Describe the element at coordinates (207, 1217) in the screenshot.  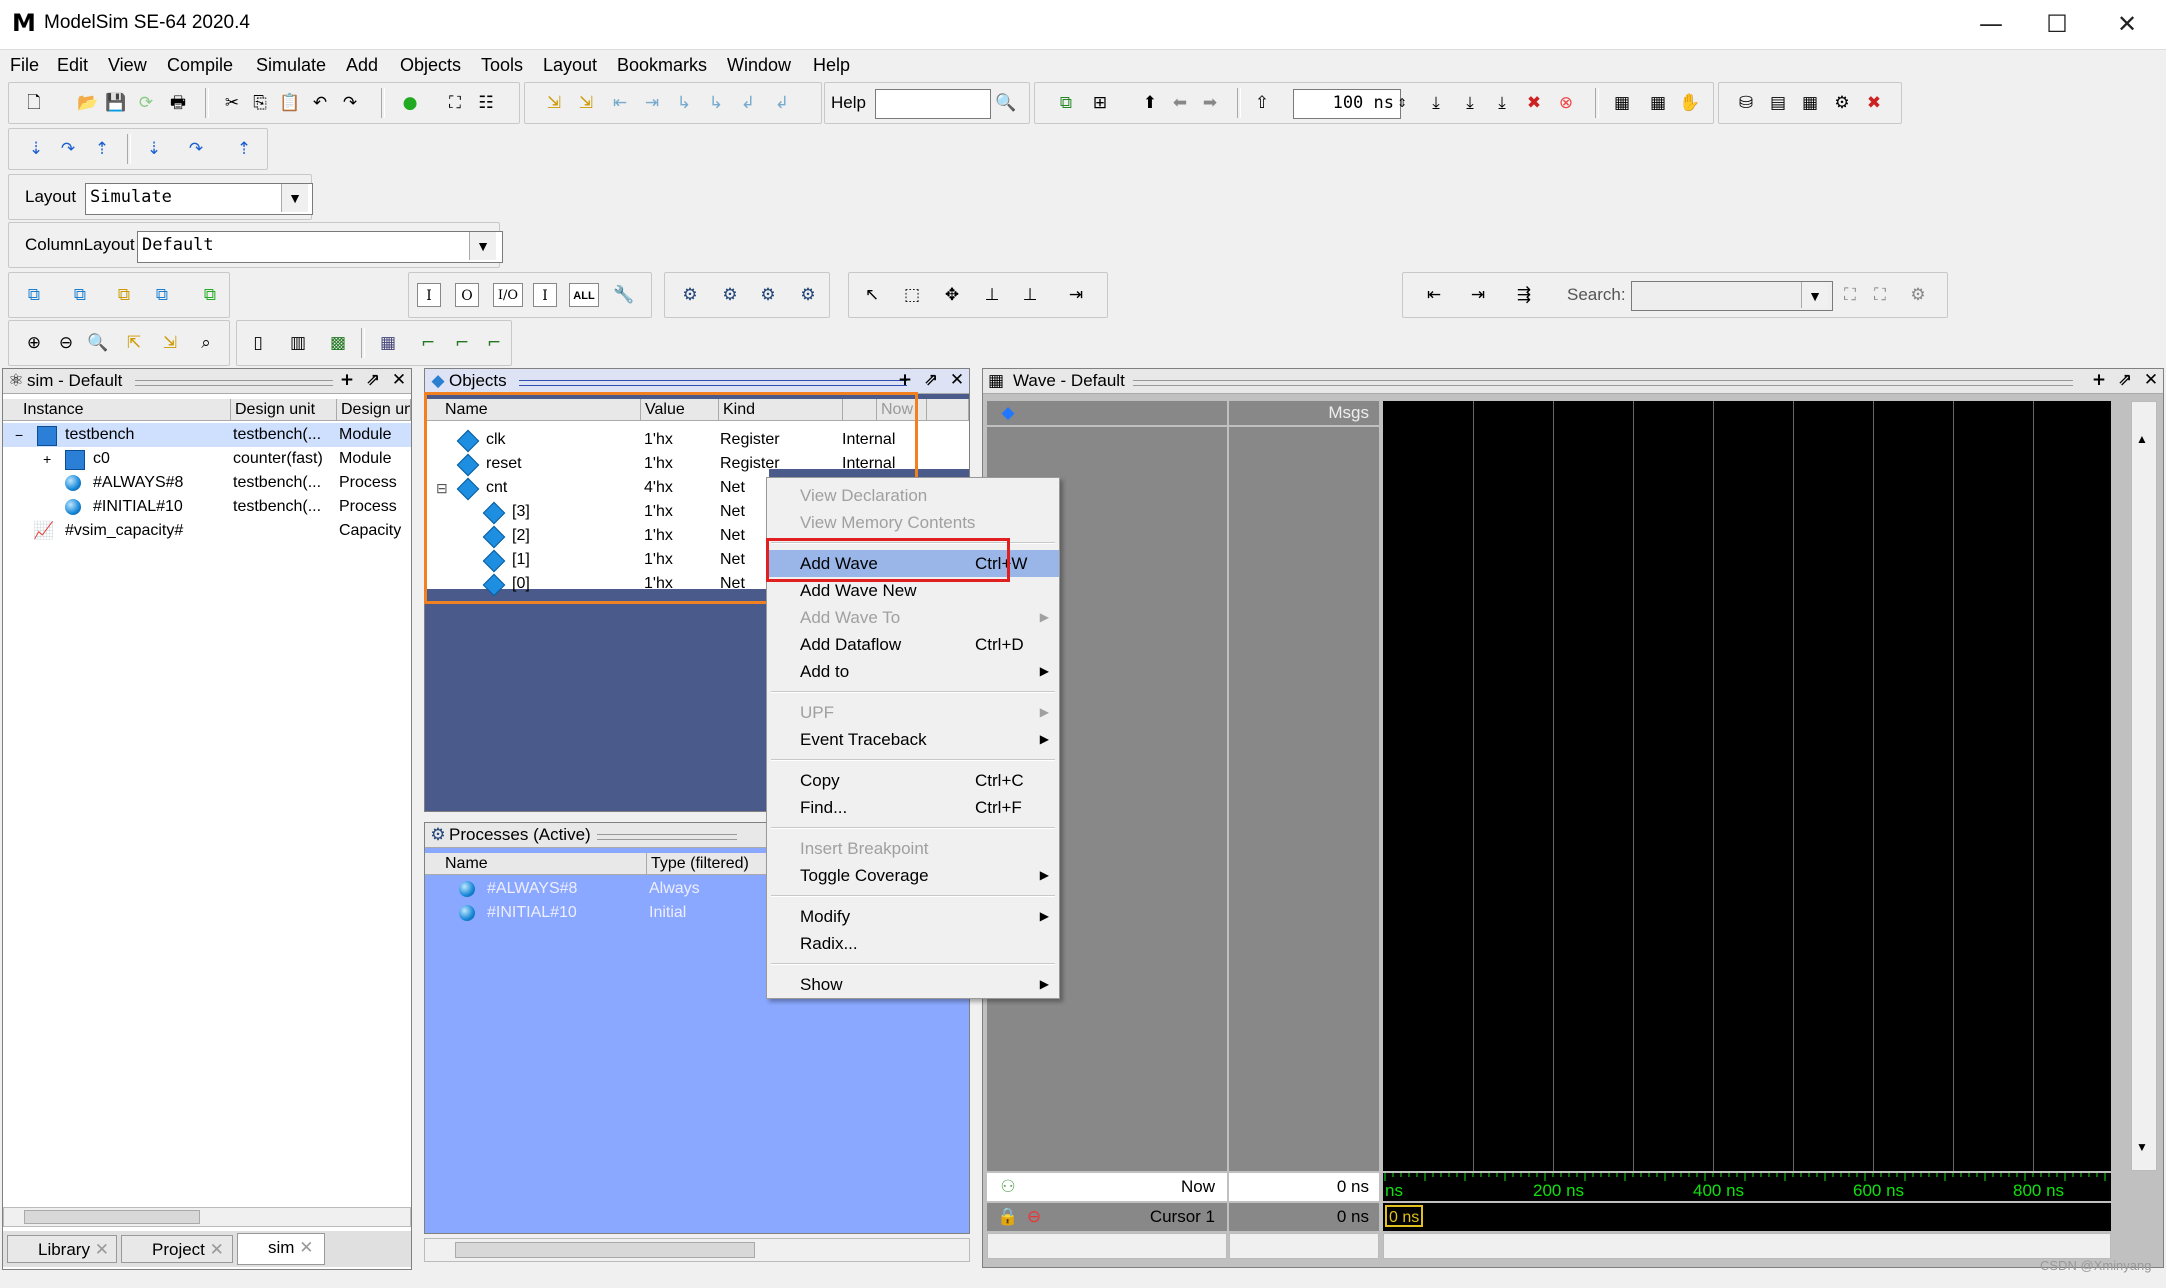
I see `sim-hscrollbar` at that location.